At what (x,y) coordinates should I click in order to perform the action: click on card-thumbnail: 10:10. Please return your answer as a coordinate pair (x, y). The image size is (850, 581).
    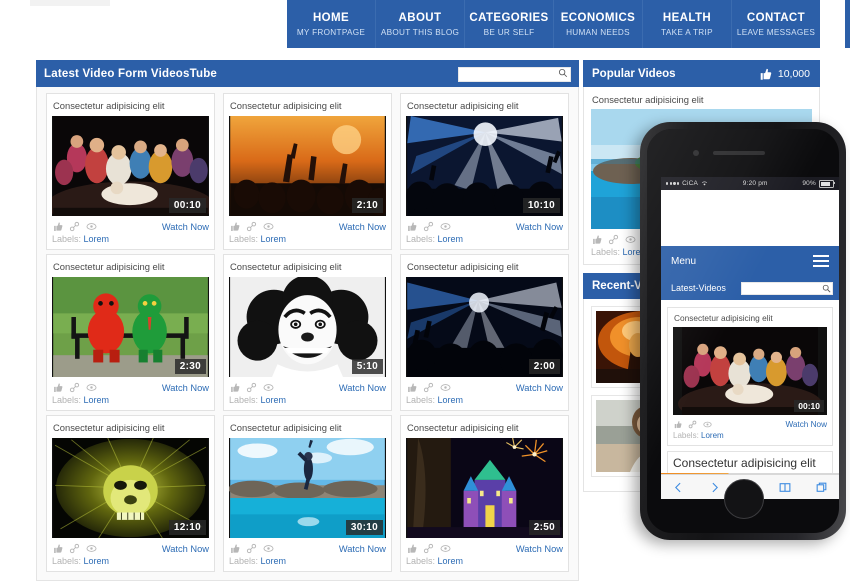
    Looking at the image, I should click on (484, 166).